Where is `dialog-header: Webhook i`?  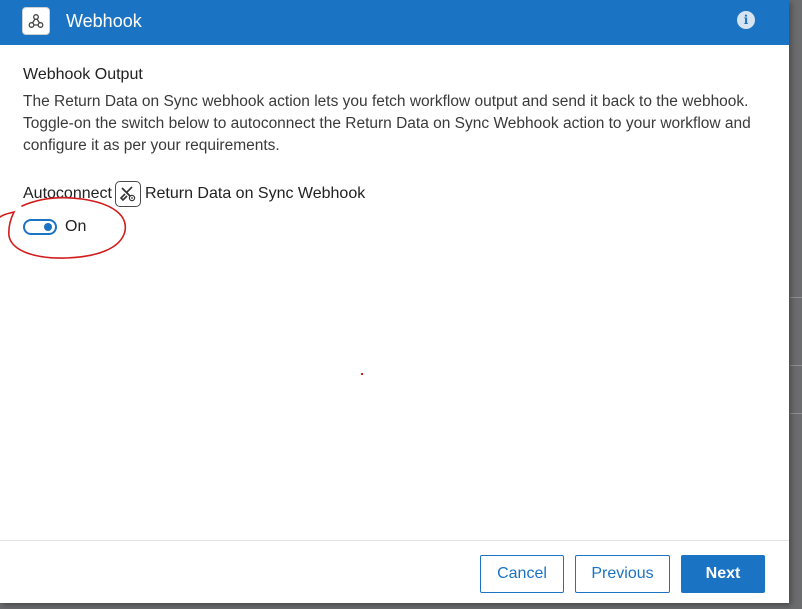
dialog-header: Webhook i is located at coordinates (394, 22).